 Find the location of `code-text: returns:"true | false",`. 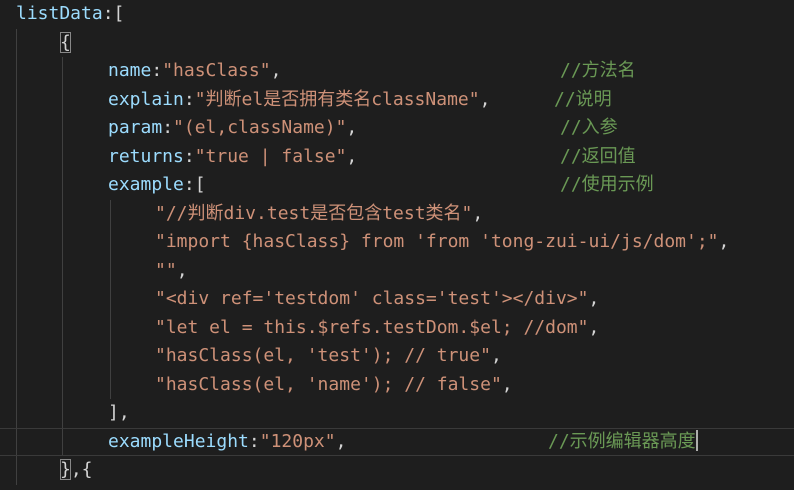

code-text: returns:"true | false", is located at coordinates (232, 157).